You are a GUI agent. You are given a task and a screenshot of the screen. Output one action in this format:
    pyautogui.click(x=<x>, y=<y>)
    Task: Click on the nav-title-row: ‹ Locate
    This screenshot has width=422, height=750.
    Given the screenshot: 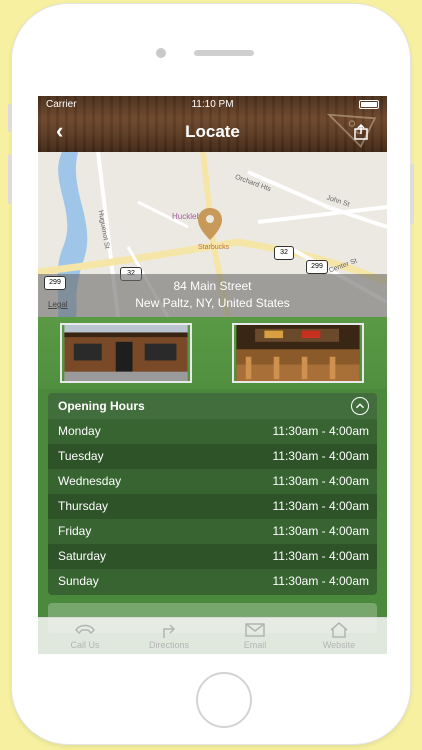 What is the action you would take?
    pyautogui.click(x=212, y=132)
    